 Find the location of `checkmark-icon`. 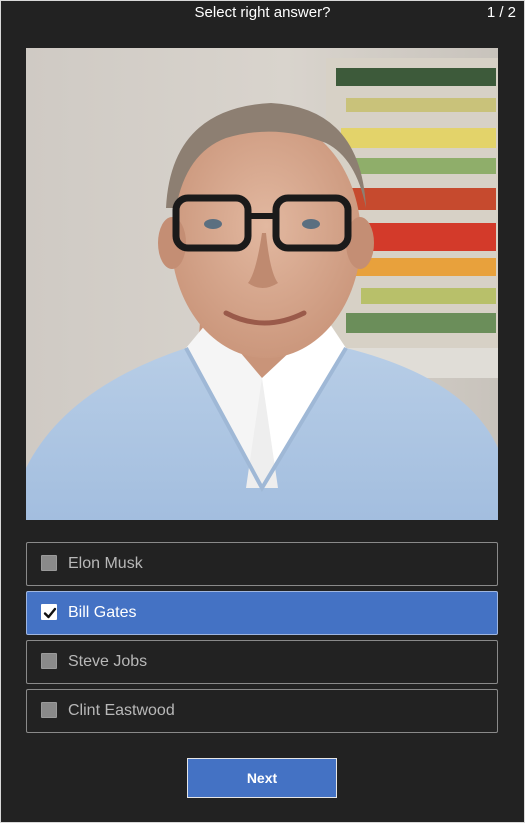

checkmark-icon is located at coordinates (50, 613).